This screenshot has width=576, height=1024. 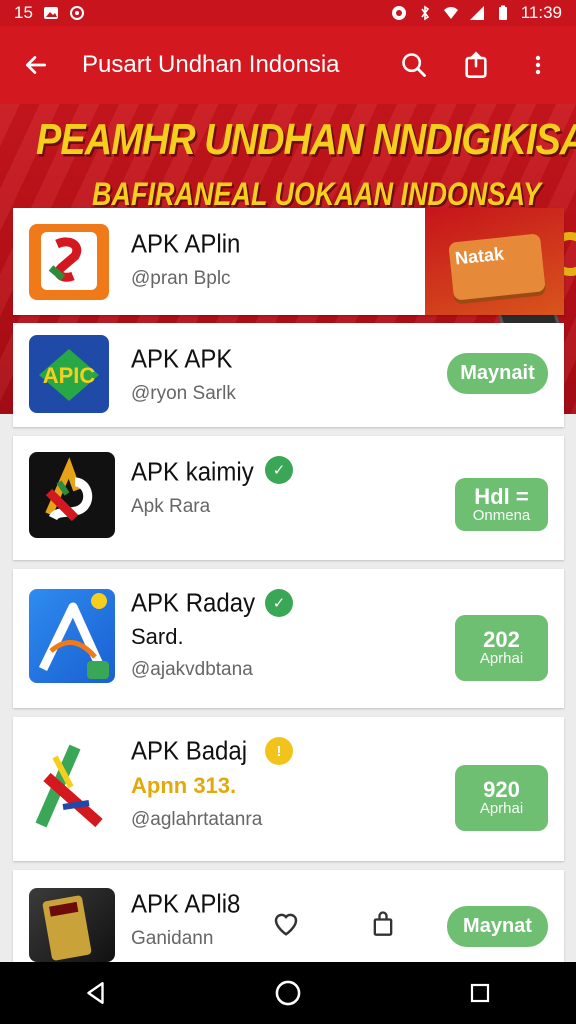 I want to click on install-button-6: Maynat, so click(x=497, y=926).